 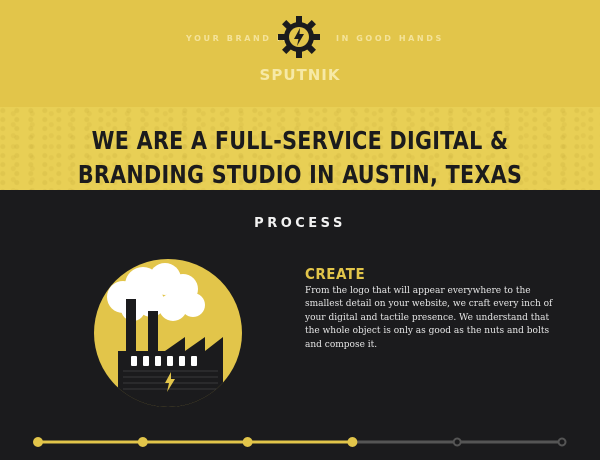 What do you see at coordinates (390, 38) in the screenshot?
I see `tagline-right: IN GOOD HANDS` at bounding box center [390, 38].